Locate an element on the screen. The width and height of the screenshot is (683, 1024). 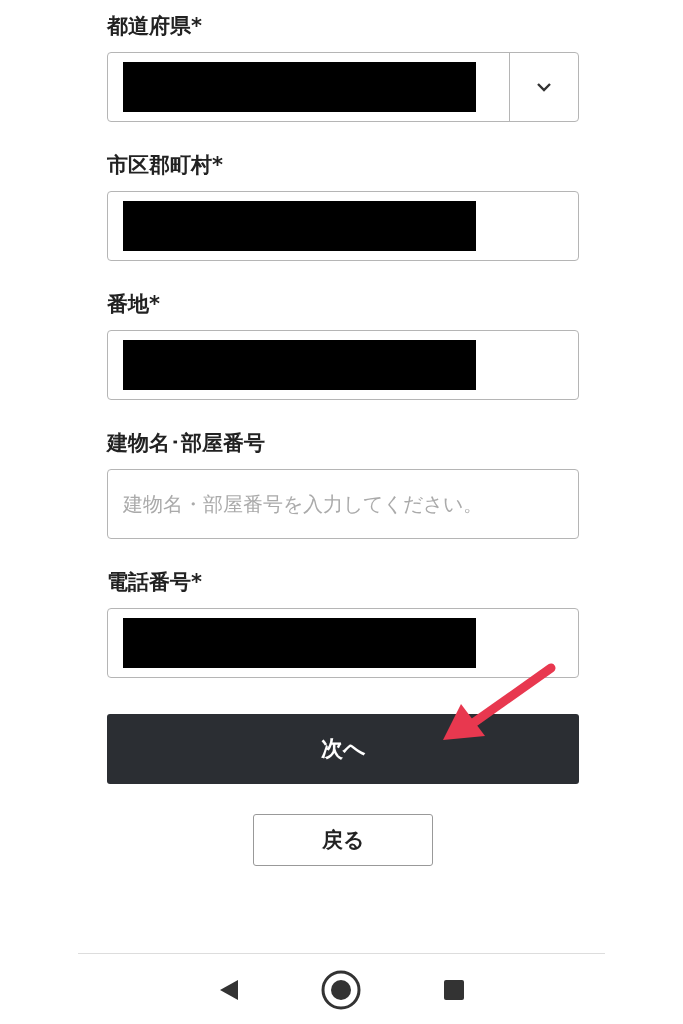
back-button: 戻る is located at coordinates (343, 840).